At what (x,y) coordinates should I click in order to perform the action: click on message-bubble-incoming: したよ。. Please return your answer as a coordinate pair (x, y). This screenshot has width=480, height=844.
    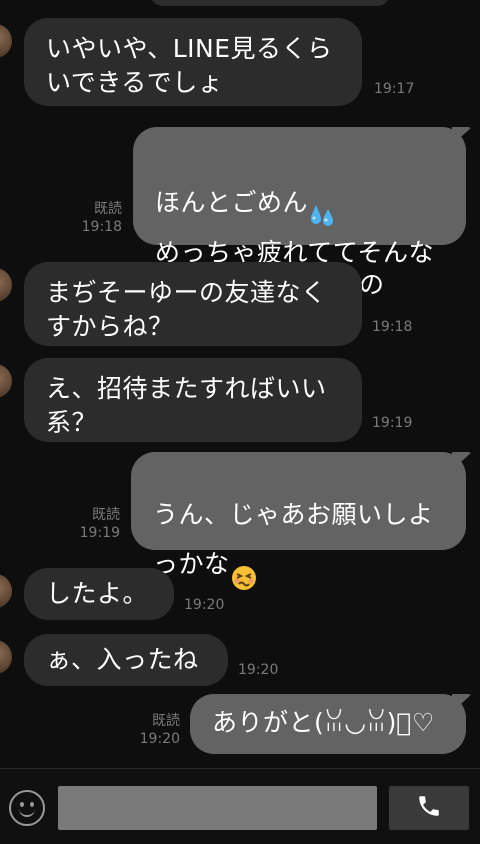
    Looking at the image, I should click on (99, 594).